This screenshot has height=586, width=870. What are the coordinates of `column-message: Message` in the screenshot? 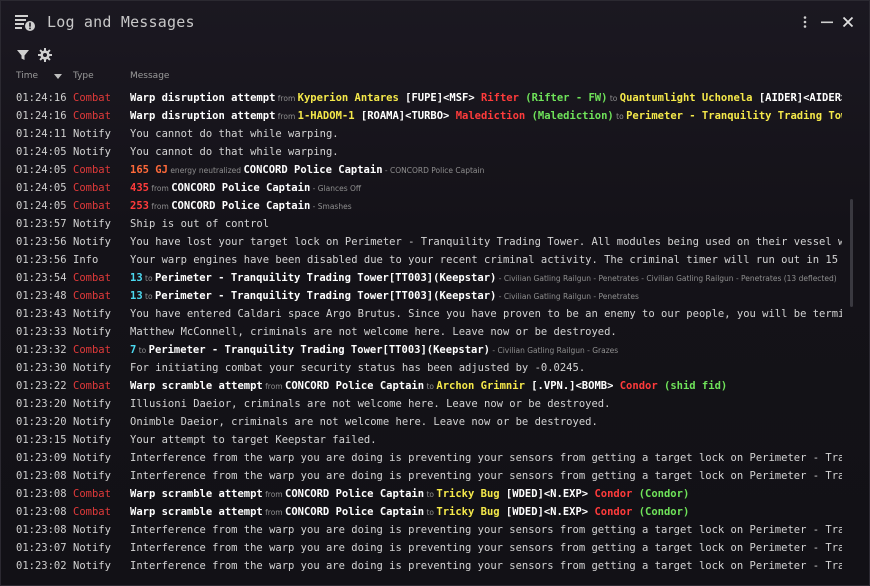 It's located at (149, 76).